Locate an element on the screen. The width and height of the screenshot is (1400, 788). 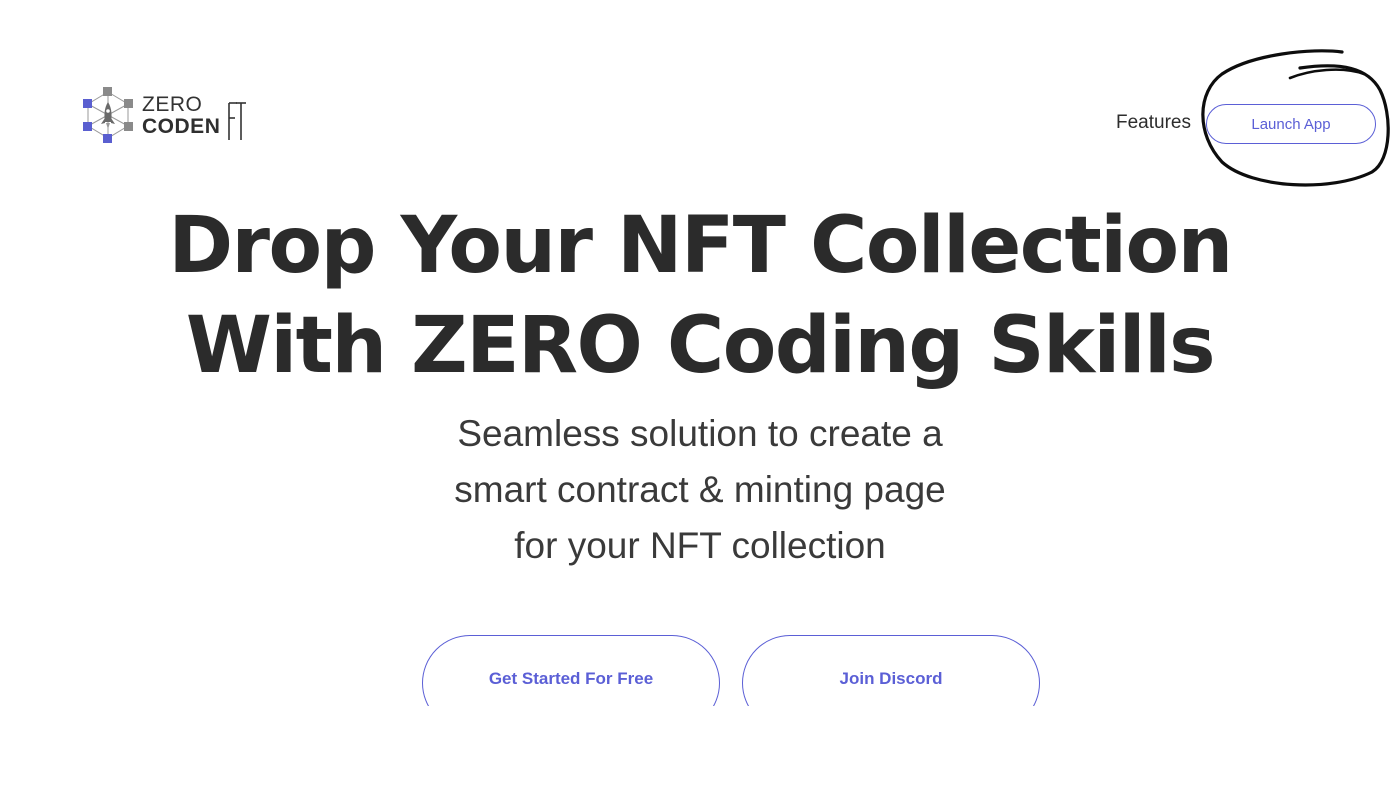
nav-link-features: Features is located at coordinates (1153, 123).